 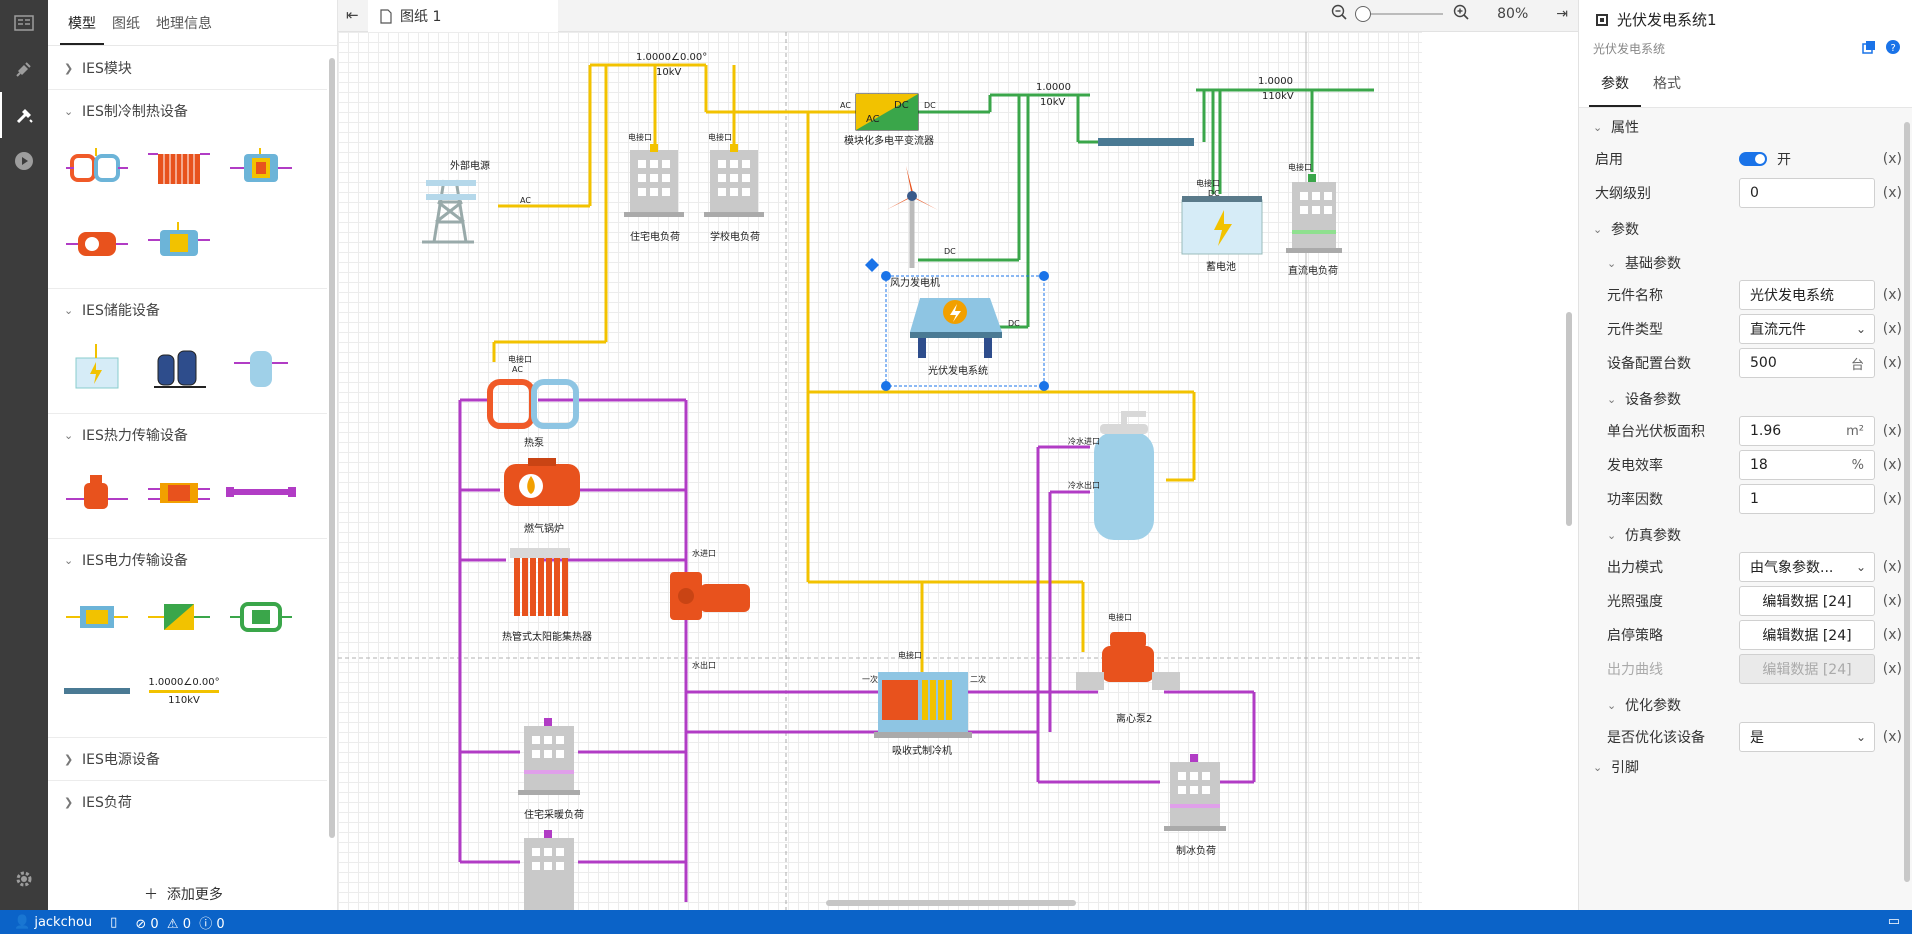 I want to click on start-stop-edit-button: 编辑数据 [24], so click(x=1807, y=635).